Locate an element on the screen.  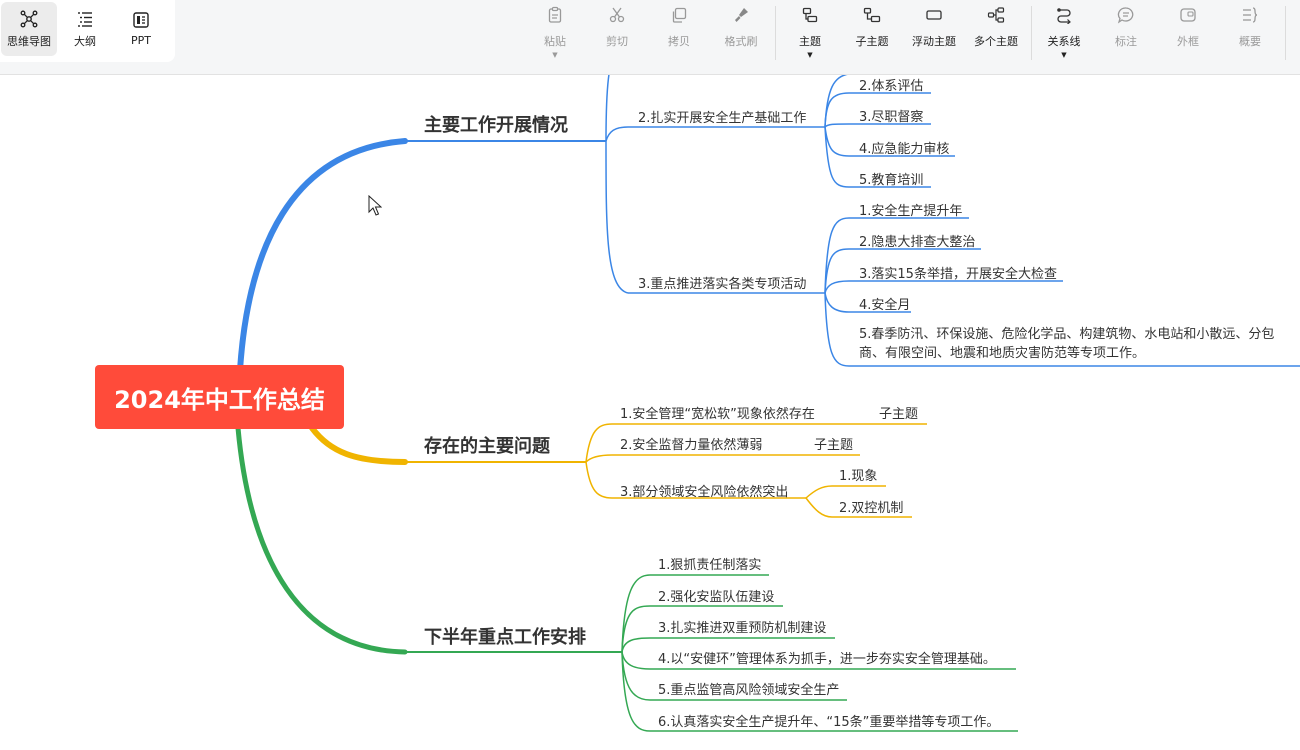
subtopic-problem-2: 2.安全监督力量依然薄弱 is located at coordinates (691, 443).